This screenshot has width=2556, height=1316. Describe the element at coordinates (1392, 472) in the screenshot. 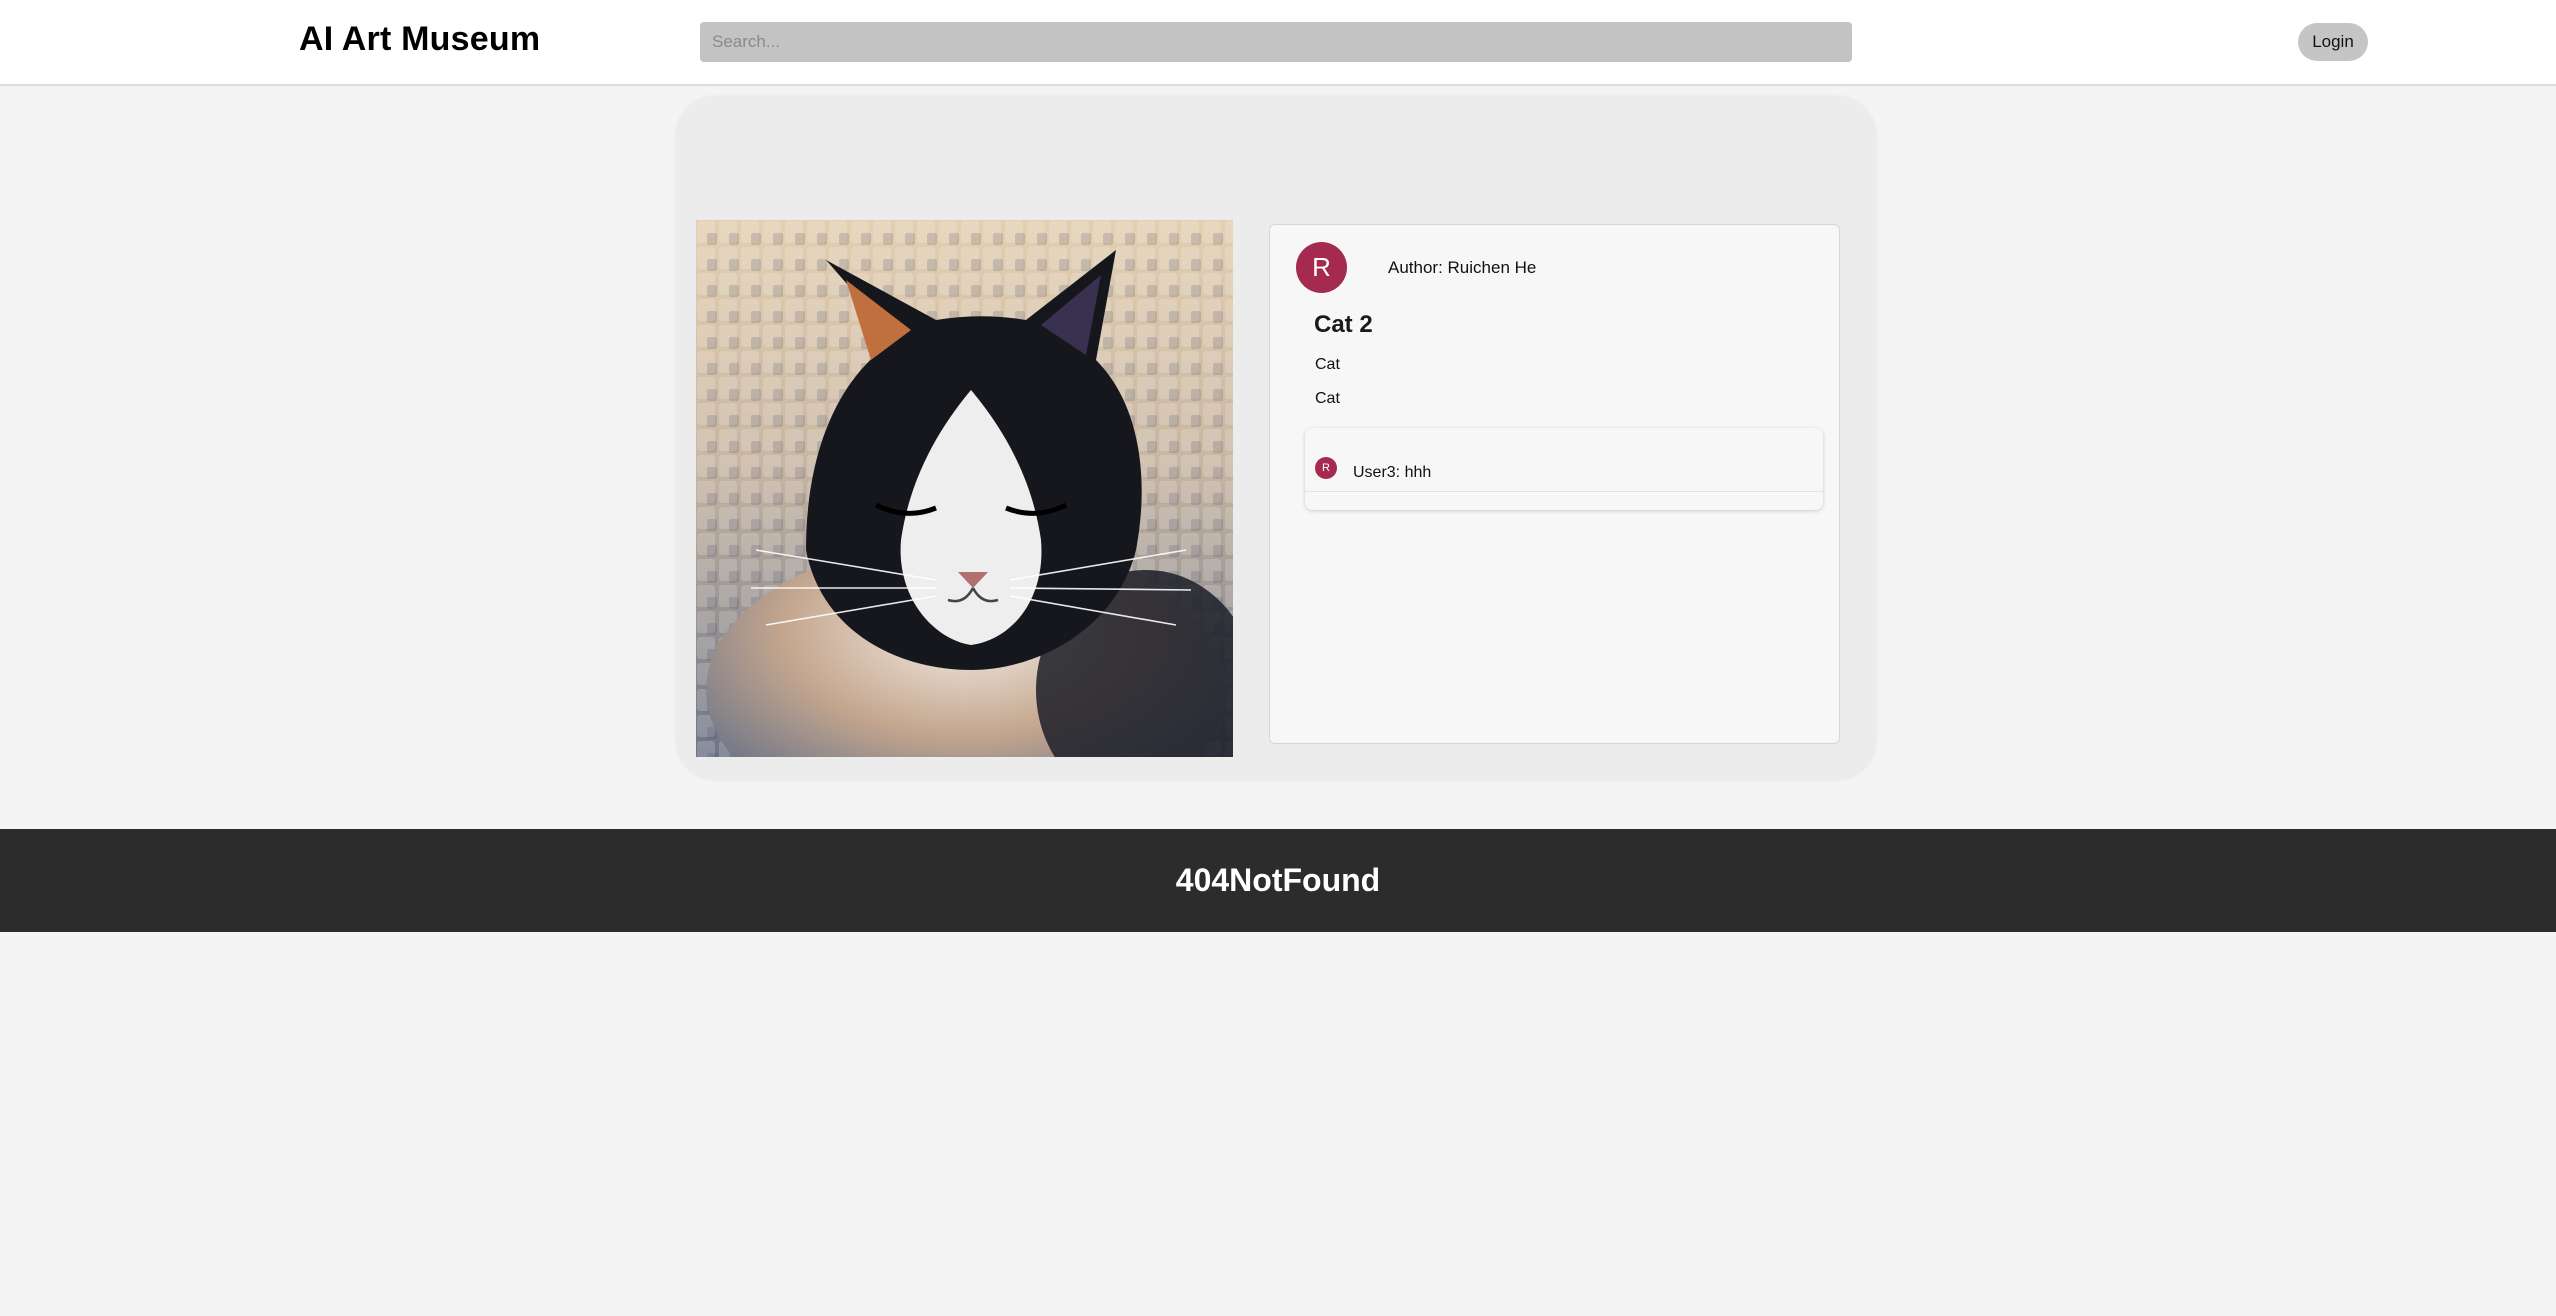

I see `comment-text: User3: hhh` at that location.